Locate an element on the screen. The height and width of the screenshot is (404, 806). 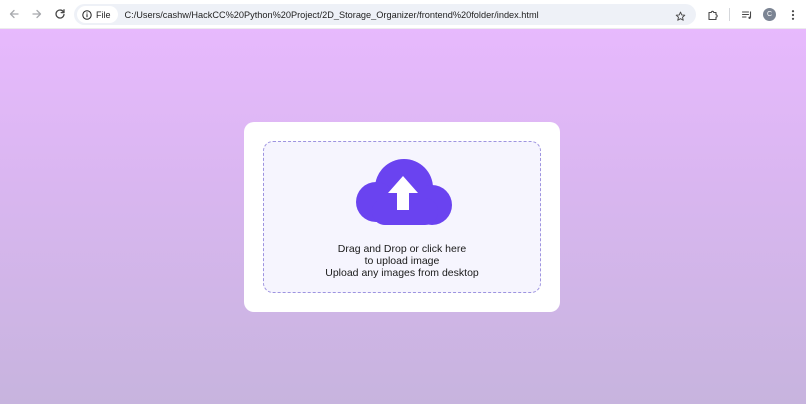
reload-icon is located at coordinates (60, 14).